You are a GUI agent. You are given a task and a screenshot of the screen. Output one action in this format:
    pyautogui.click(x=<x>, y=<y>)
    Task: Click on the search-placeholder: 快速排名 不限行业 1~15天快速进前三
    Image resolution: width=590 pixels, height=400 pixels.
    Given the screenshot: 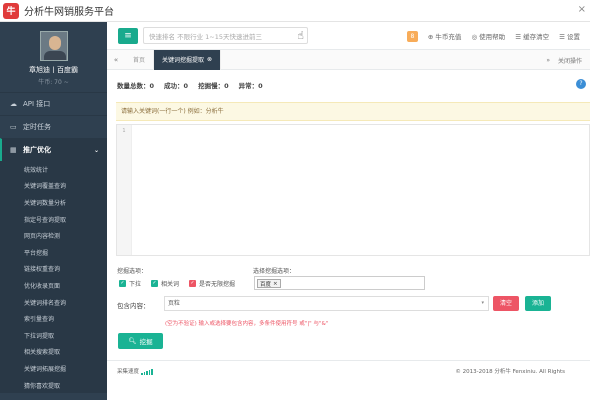 What is the action you would take?
    pyautogui.click(x=205, y=36)
    